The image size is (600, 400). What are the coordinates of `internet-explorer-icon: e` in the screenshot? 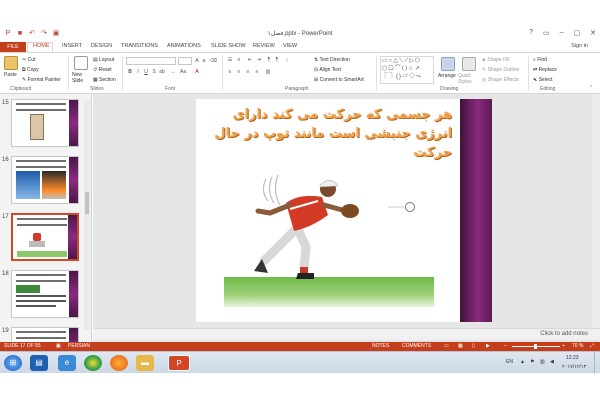 It's located at (67, 363).